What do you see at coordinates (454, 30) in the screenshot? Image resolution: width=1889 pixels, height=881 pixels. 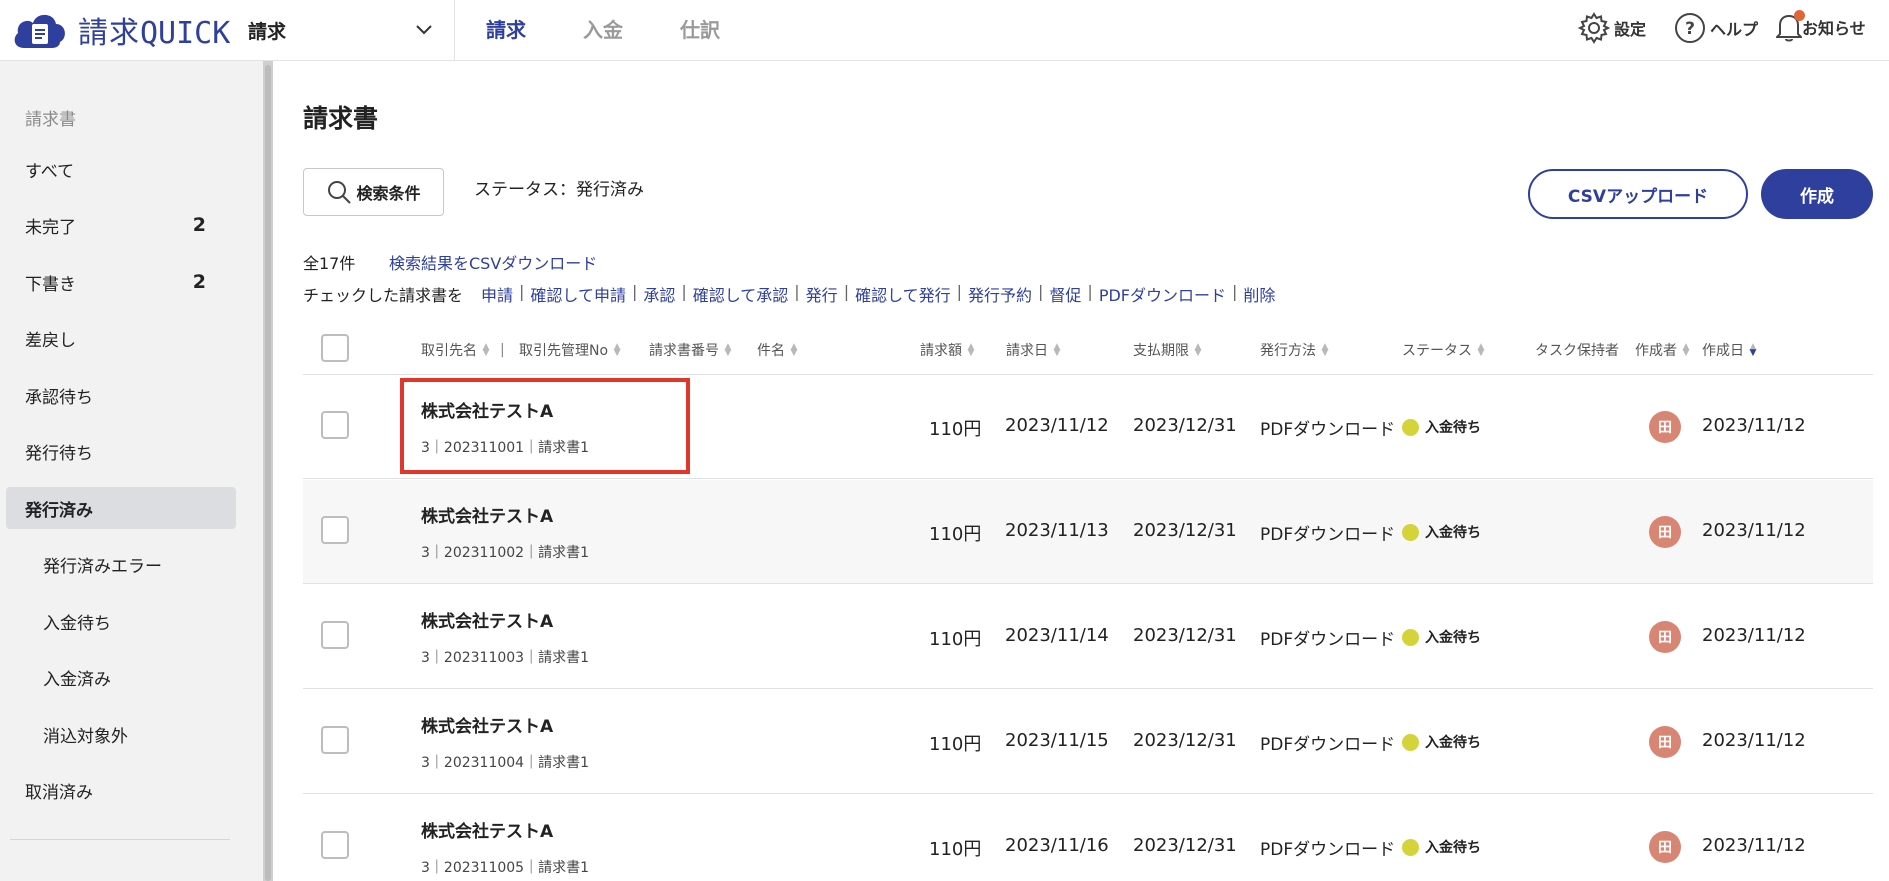 I see `header-divider` at bounding box center [454, 30].